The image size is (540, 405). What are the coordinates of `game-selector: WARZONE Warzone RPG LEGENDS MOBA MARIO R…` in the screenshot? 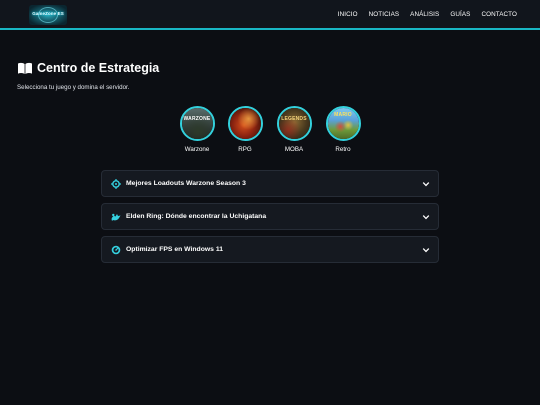 It's located at (270, 131).